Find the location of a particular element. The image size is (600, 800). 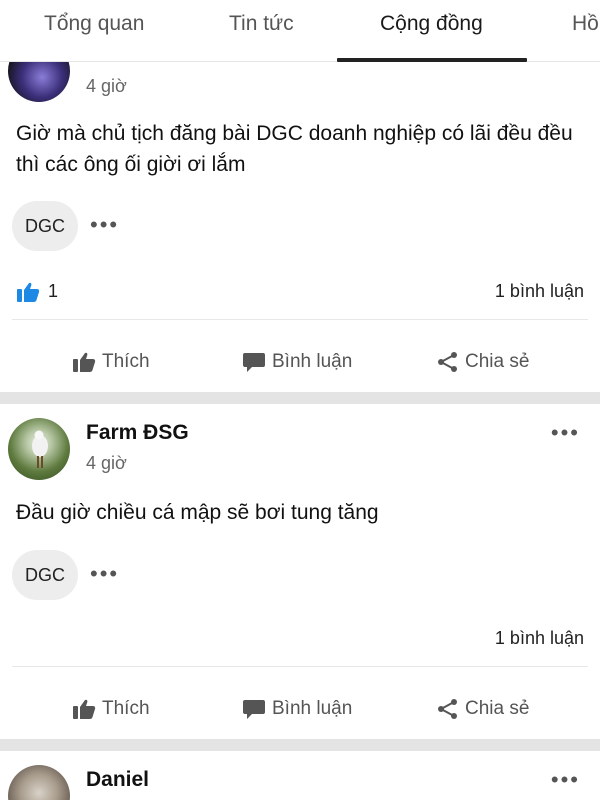

tab-community: Cộng đồng is located at coordinates (431, 24).